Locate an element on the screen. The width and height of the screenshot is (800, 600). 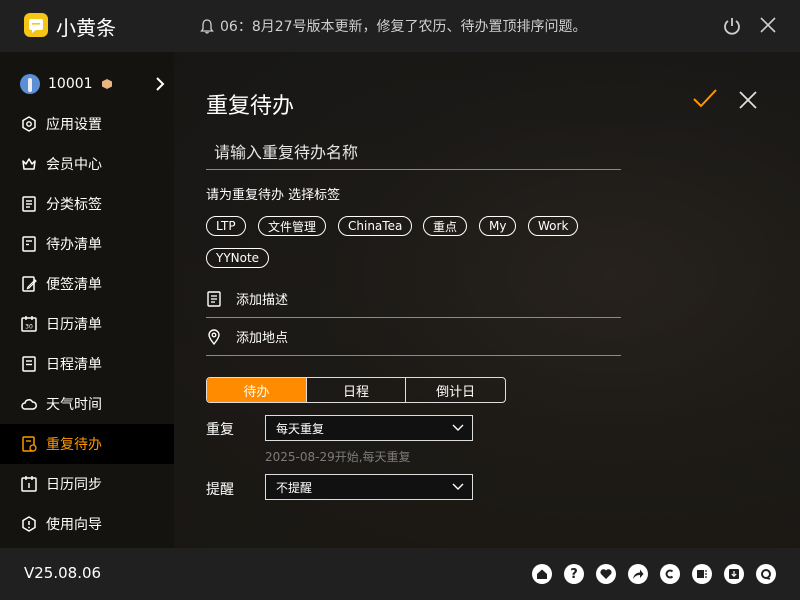
repeat-start-hint: 2025-08-29开始,每天重复 is located at coordinates (338, 457).